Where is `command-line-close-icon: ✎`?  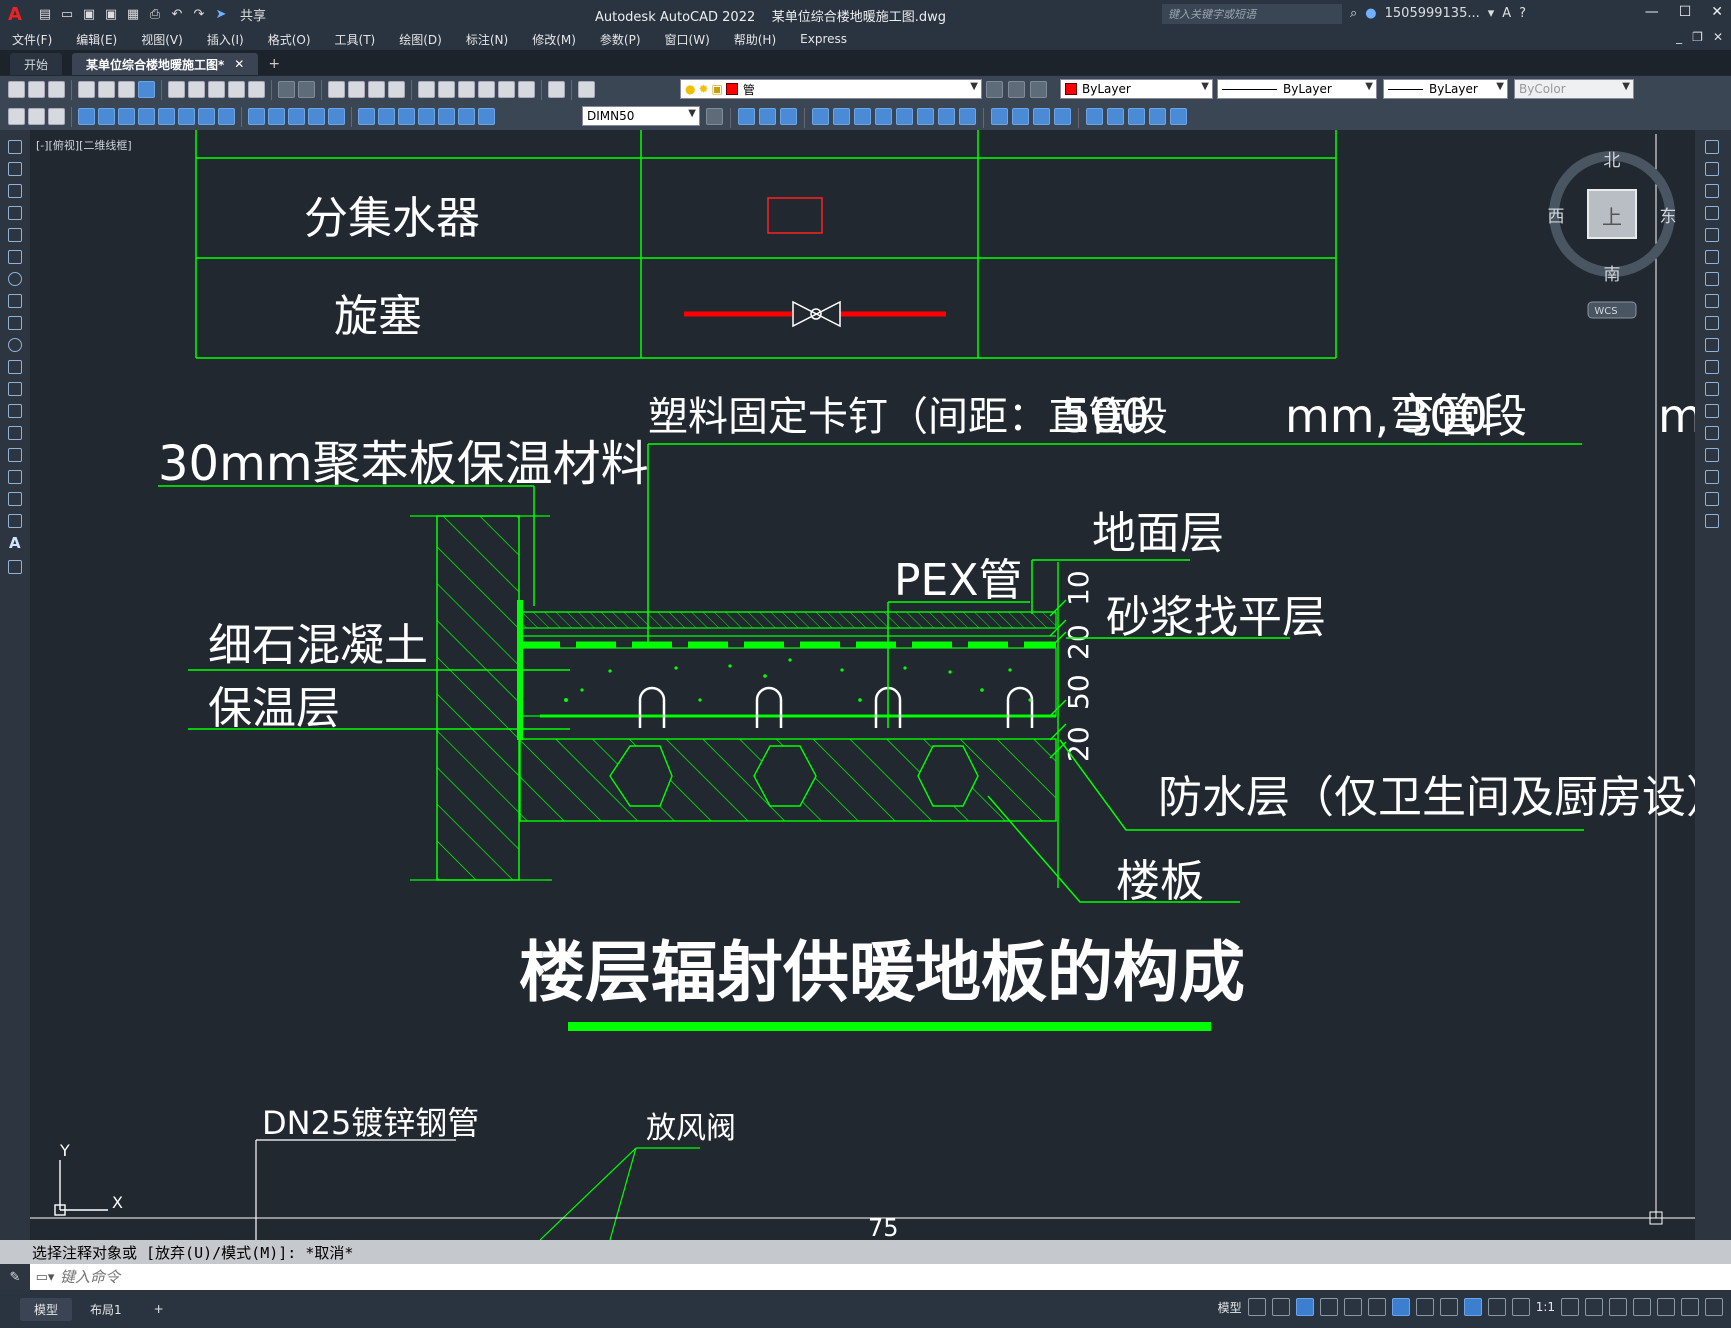
command-line-close-icon: ✎ is located at coordinates (15, 1277).